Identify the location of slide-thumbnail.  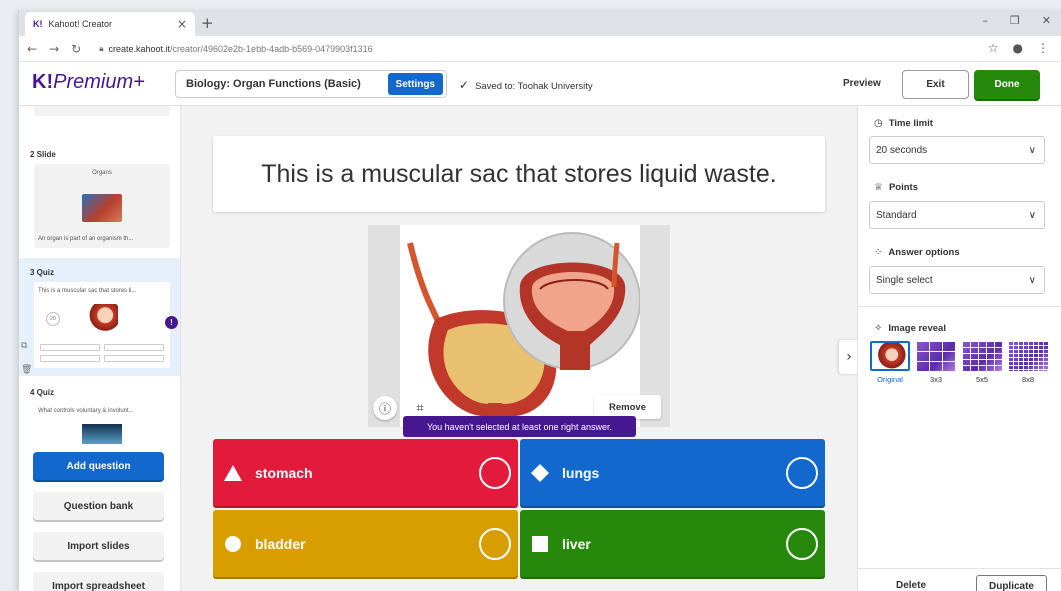
(102, 111).